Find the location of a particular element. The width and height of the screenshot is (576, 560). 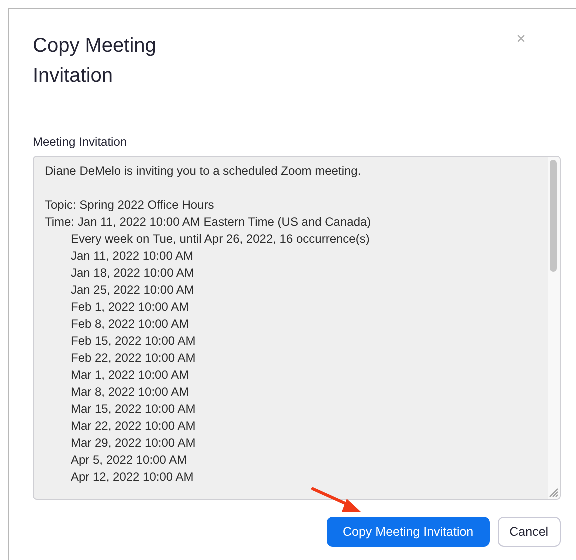

occurrence-line: Feb 1, 2022 10:00 AM is located at coordinates (130, 307).